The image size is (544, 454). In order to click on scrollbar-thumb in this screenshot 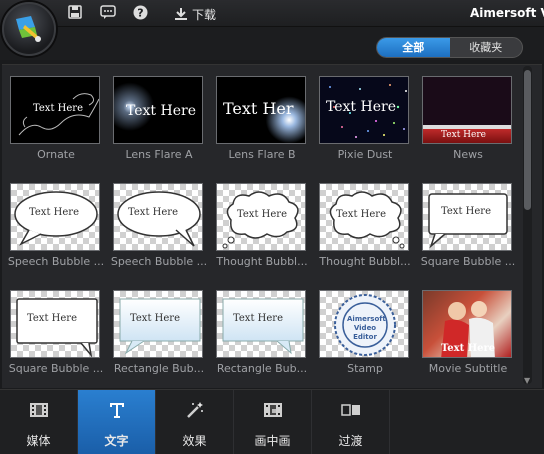, I will do `click(527, 140)`.